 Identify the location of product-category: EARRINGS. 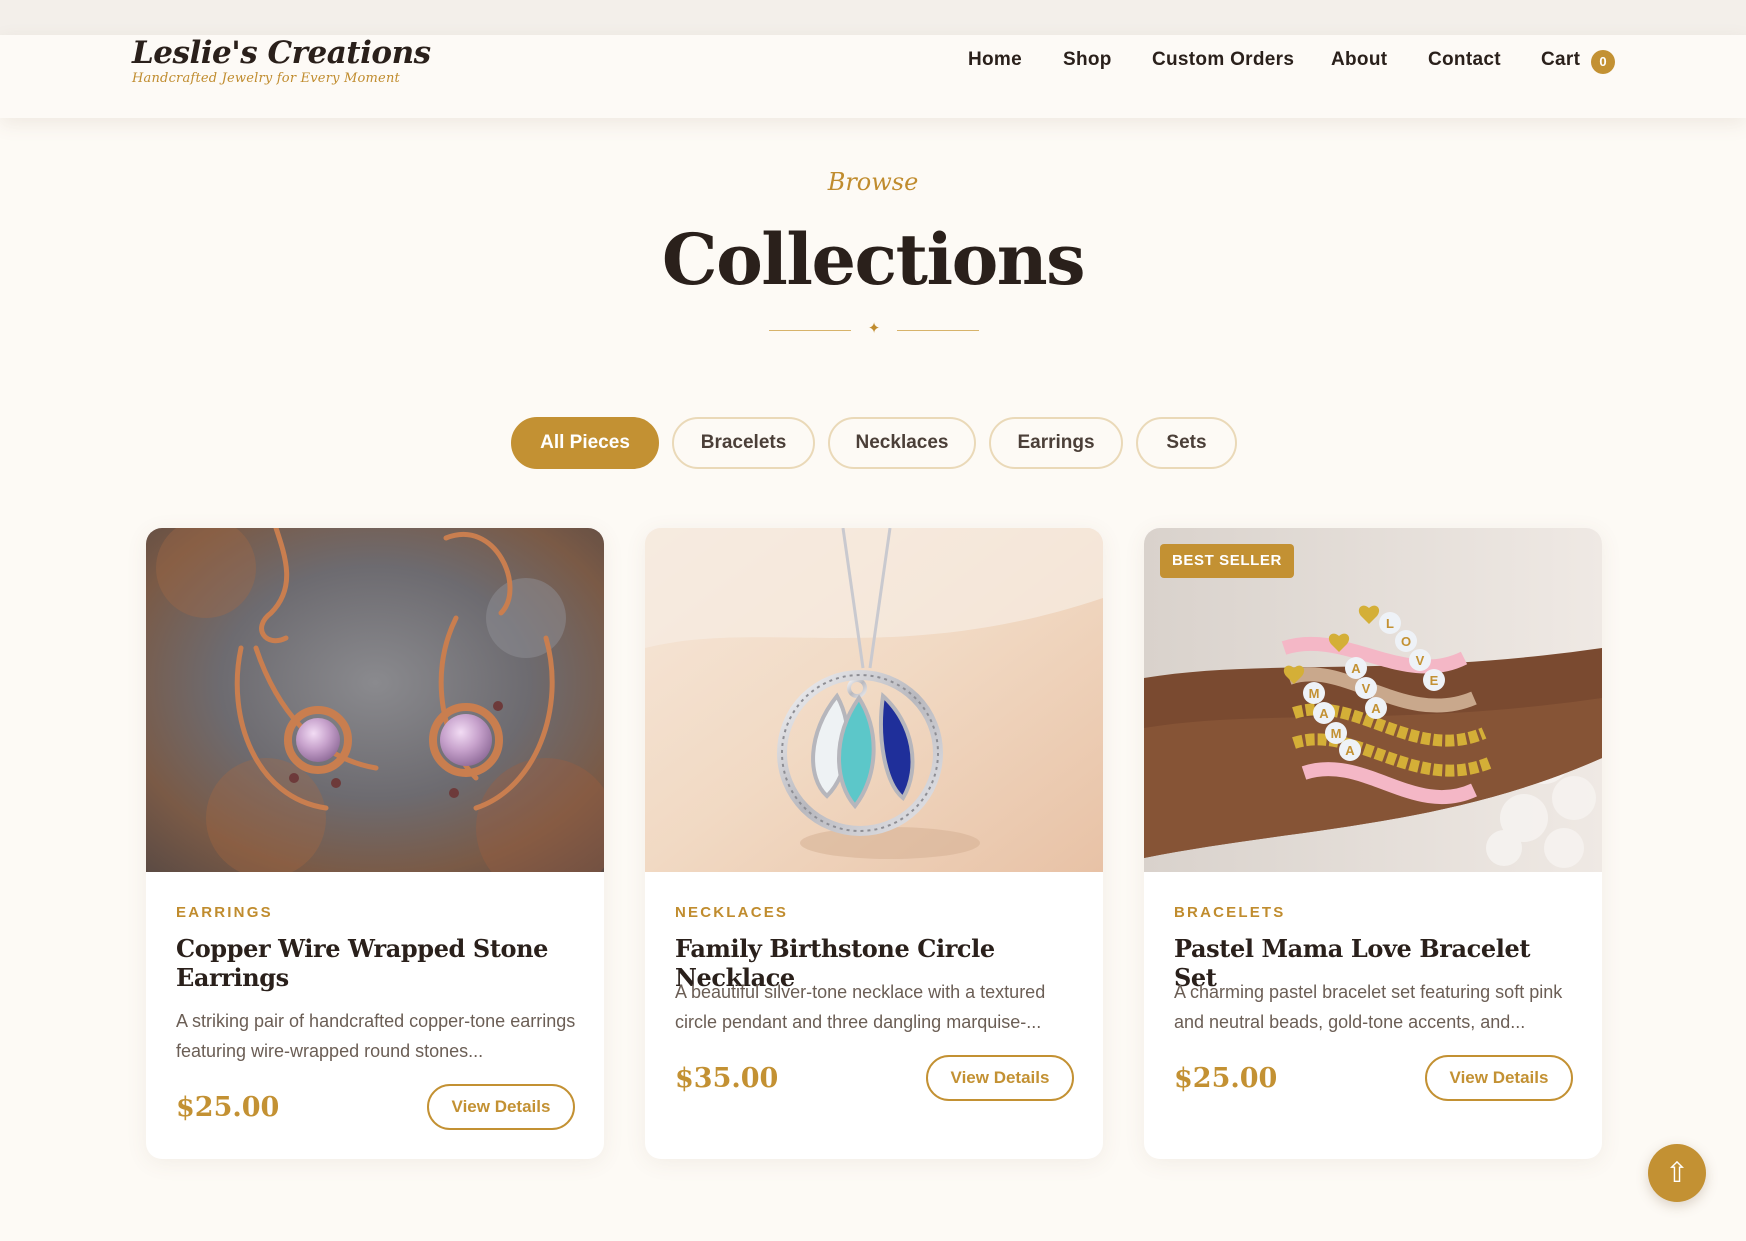
(224, 912).